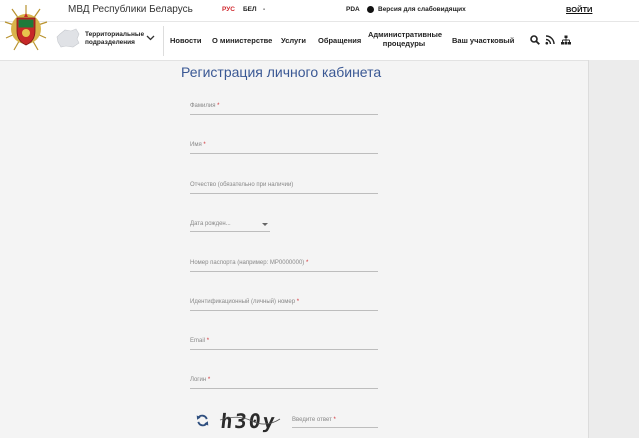 The image size is (639, 438). Describe the element at coordinates (163, 41) in the screenshot. I see `nav-divider` at that location.